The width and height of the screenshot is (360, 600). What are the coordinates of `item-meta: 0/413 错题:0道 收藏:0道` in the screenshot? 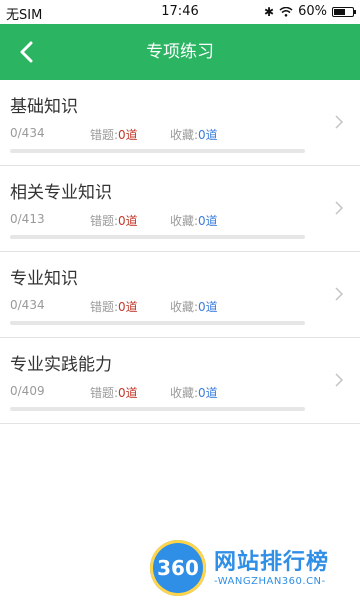 It's located at (165, 220).